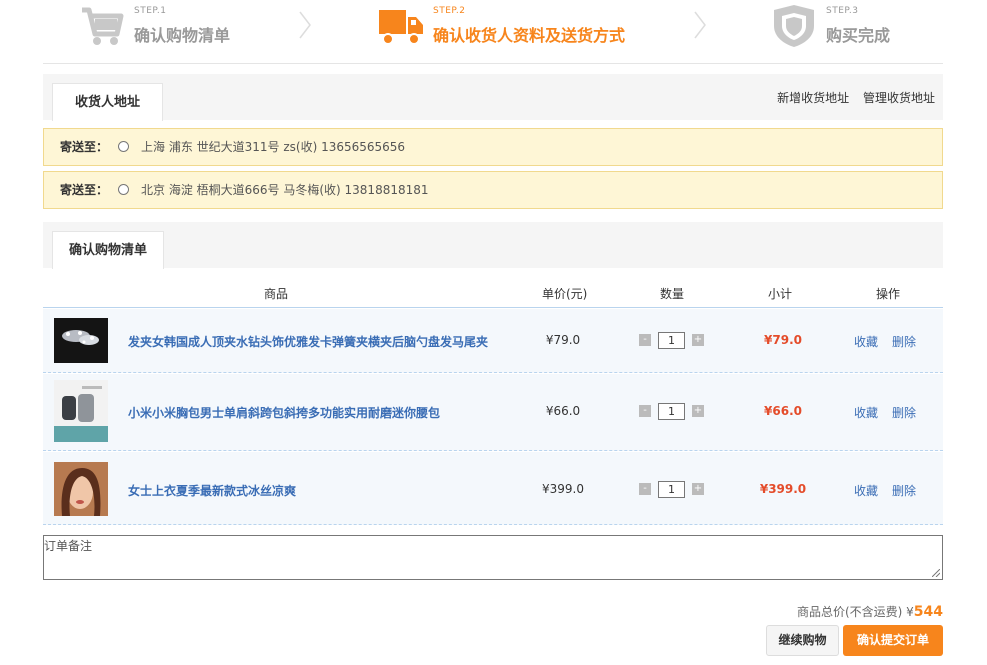 The image size is (987, 665). What do you see at coordinates (493, 97) in the screenshot?
I see `address-header: 收货人地址 新增收货地址 管理收货地址` at bounding box center [493, 97].